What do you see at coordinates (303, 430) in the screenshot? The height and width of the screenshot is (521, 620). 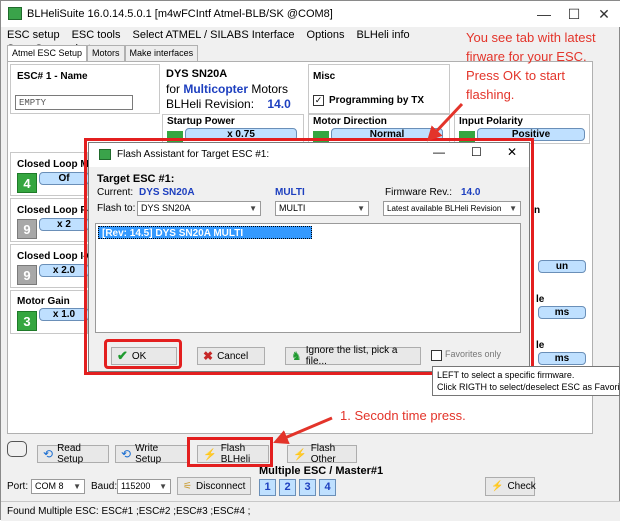 I see `arrow-to-flash-blheli` at bounding box center [303, 430].